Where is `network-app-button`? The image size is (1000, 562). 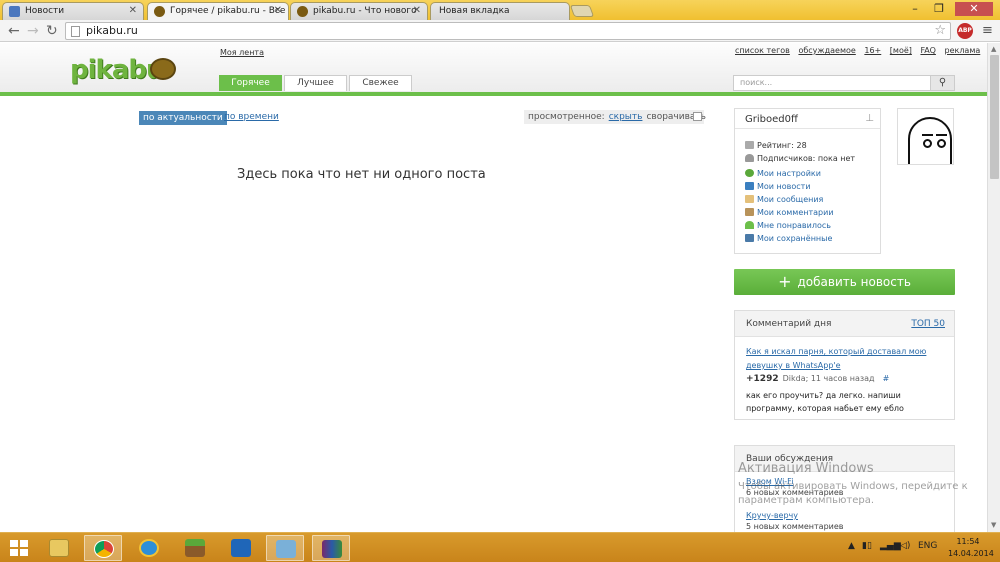
network-app-button is located at coordinates (285, 548).